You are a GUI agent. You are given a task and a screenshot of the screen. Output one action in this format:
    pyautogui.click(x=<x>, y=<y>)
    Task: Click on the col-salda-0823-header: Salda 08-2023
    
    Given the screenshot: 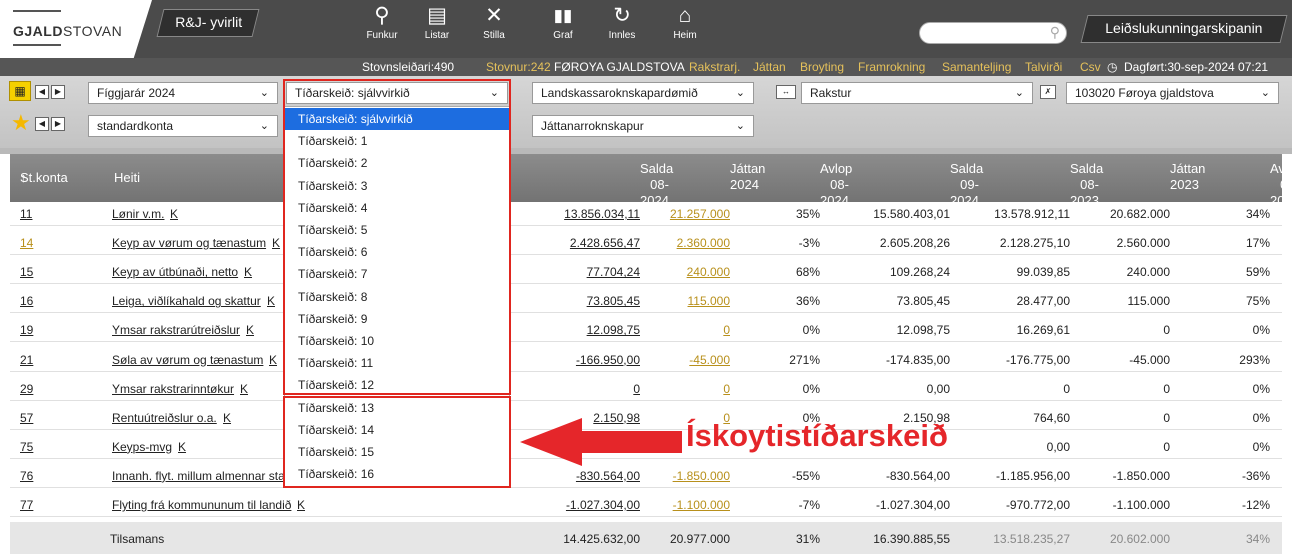 What is the action you would take?
    pyautogui.click(x=1046, y=184)
    